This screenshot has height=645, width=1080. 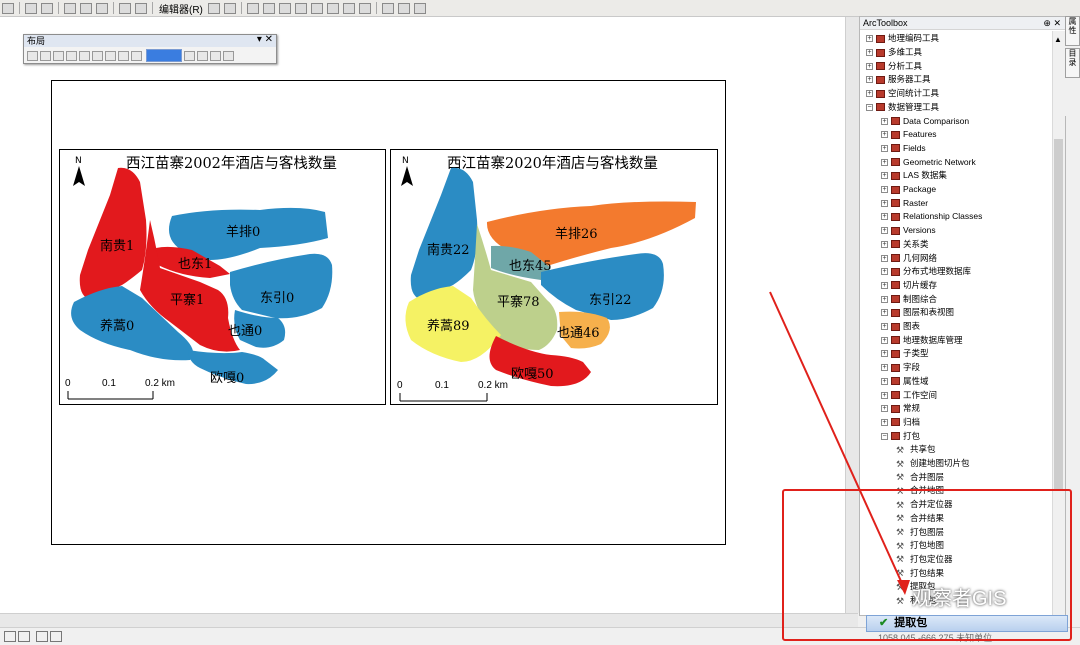 What do you see at coordinates (909, 258) in the screenshot?
I see `toolset-item: + 几何网络` at bounding box center [909, 258].